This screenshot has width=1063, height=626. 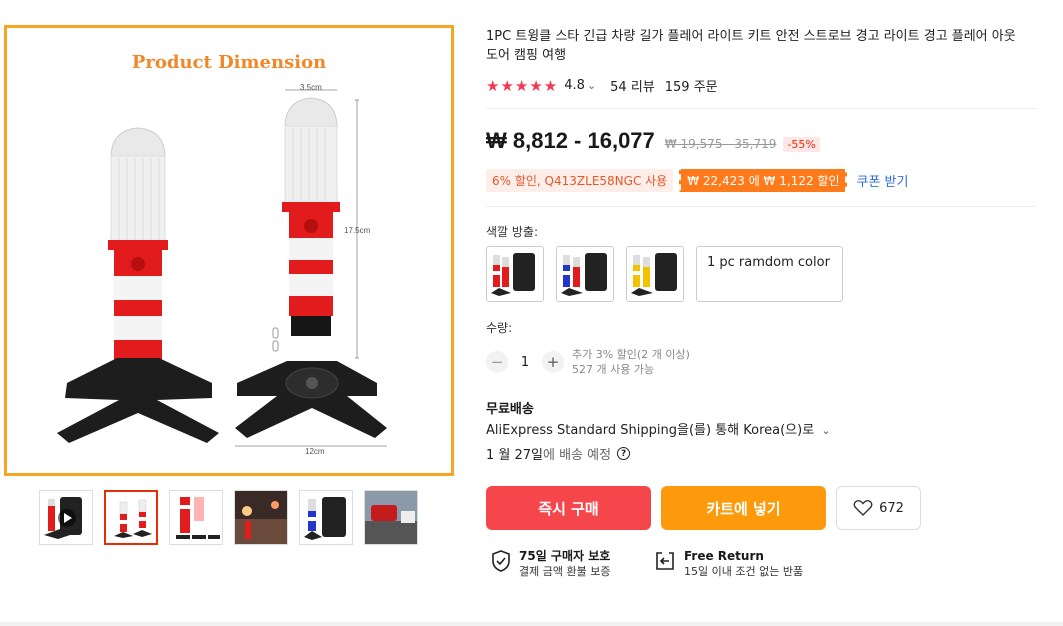 What do you see at coordinates (720, 144) in the screenshot?
I see `original-price: ₩ 19,575 - 35,719` at bounding box center [720, 144].